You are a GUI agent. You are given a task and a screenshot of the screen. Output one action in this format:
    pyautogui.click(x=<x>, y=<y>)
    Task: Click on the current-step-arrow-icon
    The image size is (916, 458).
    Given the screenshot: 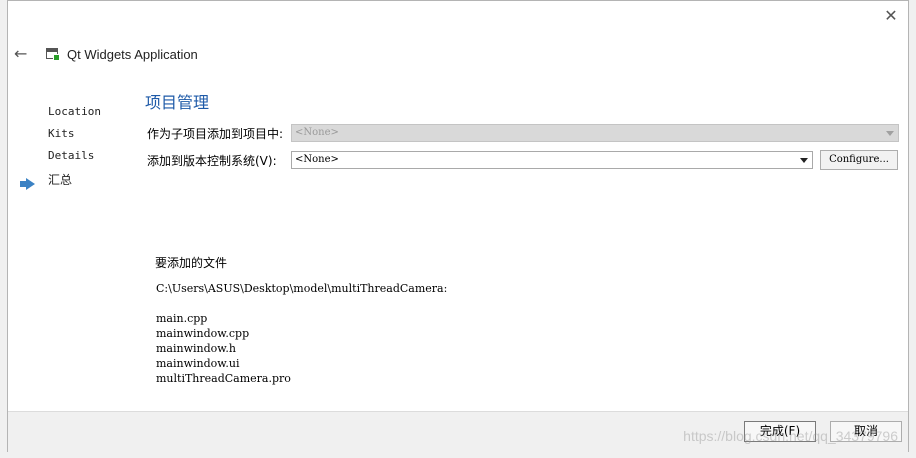 What is the action you would take?
    pyautogui.click(x=27, y=184)
    